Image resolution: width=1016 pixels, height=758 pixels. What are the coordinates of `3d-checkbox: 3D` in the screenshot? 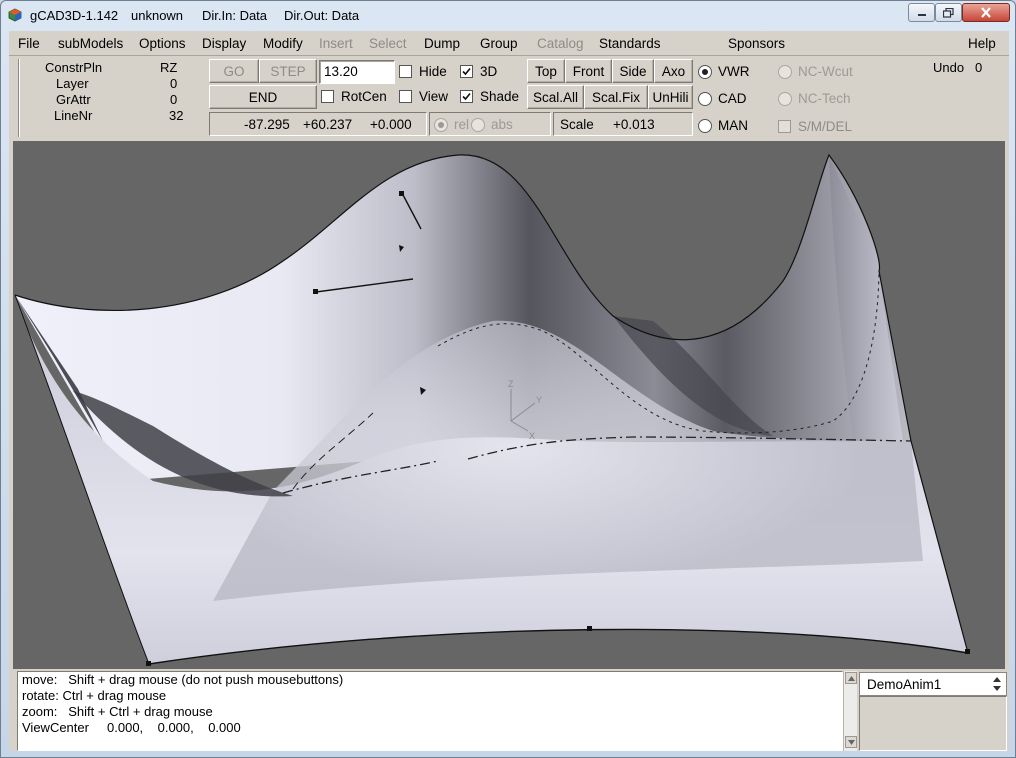 It's located at (478, 71).